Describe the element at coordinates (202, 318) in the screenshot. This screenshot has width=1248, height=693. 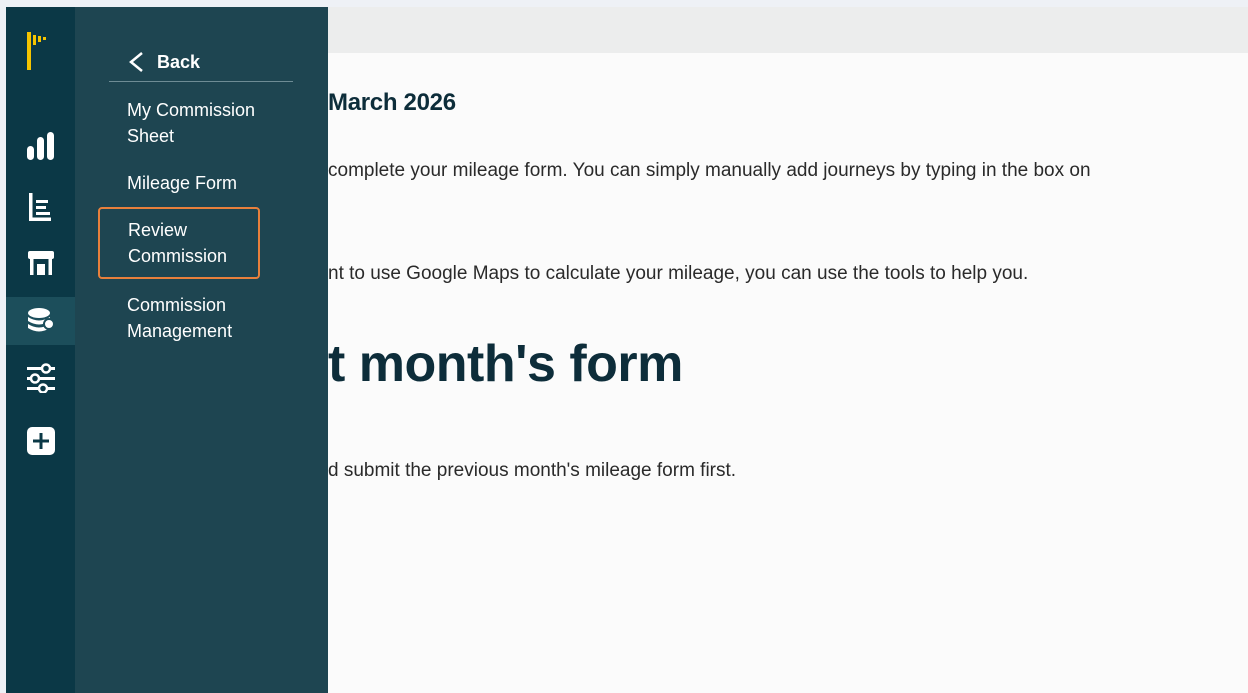
I see `menu-item-commission-management: Commission Management` at that location.